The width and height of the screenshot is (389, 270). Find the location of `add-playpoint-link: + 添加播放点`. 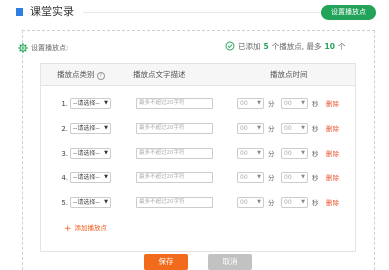

add-playpoint-link: + 添加播放点 is located at coordinates (85, 228).